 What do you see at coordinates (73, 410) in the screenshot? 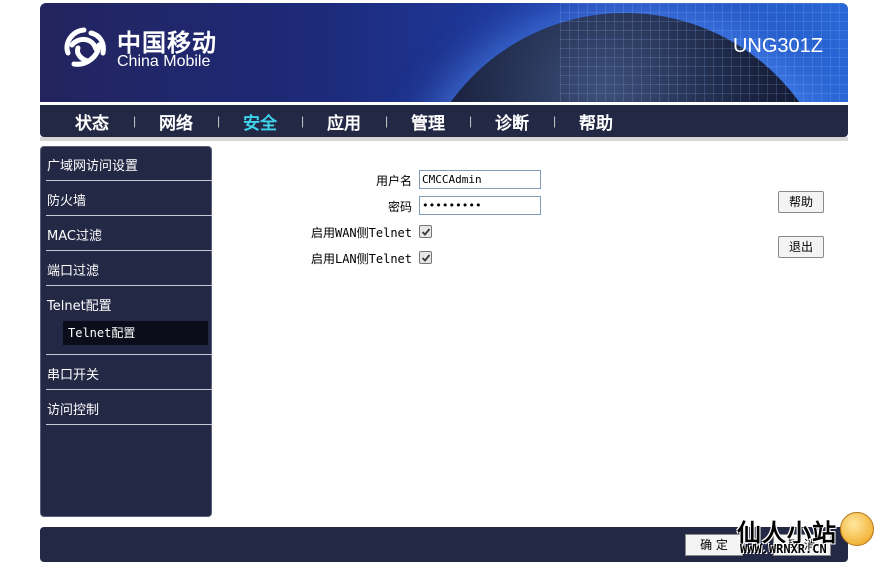
I see `sidebar-item-label: 访问控制` at bounding box center [73, 410].